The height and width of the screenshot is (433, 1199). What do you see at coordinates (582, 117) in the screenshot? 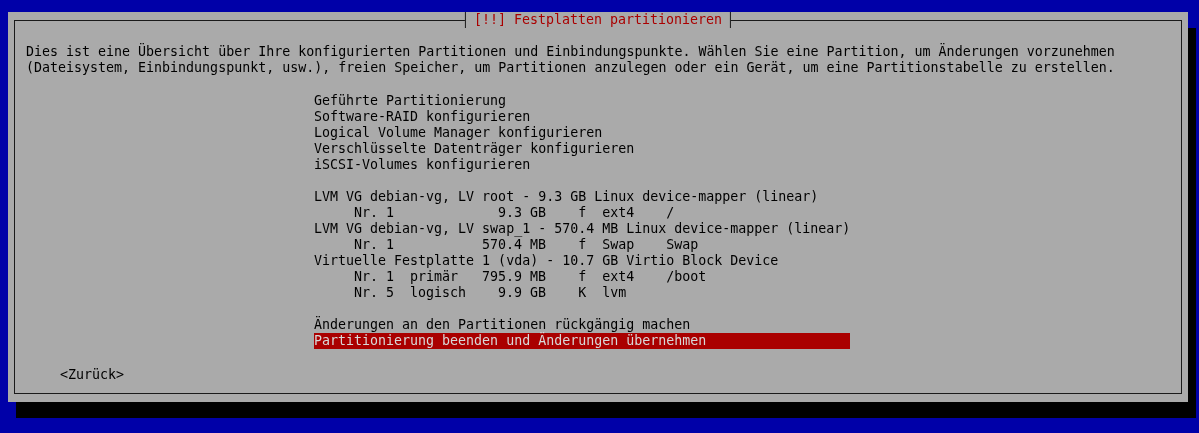
I see `menu-item: Software-RAID konfigurieren` at bounding box center [582, 117].